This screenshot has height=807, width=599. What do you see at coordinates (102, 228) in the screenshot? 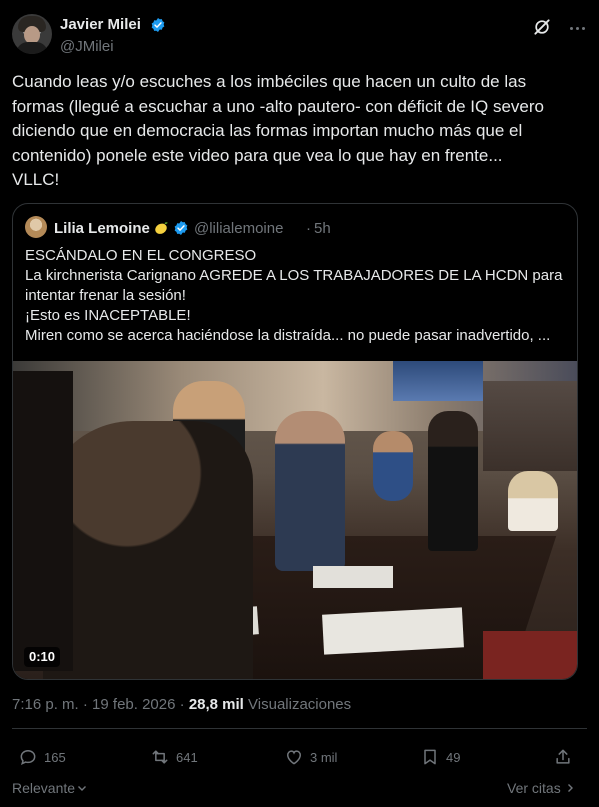
I see `quote-author-name: Lilia Lemoine` at bounding box center [102, 228].